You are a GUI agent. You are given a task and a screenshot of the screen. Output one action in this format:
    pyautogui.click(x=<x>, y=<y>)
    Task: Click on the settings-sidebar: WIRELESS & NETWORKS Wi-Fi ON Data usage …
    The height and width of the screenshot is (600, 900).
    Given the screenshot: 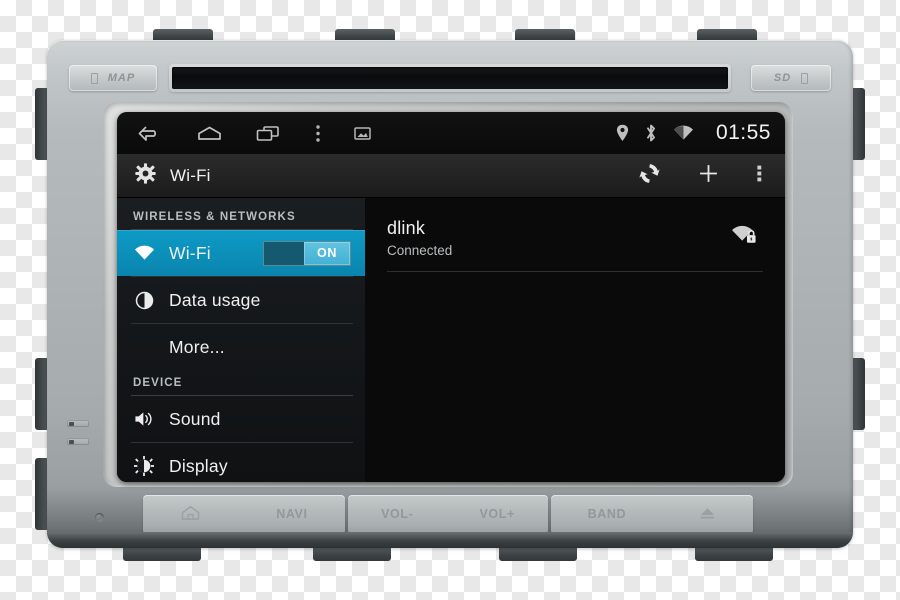 What is the action you would take?
    pyautogui.click(x=241, y=340)
    